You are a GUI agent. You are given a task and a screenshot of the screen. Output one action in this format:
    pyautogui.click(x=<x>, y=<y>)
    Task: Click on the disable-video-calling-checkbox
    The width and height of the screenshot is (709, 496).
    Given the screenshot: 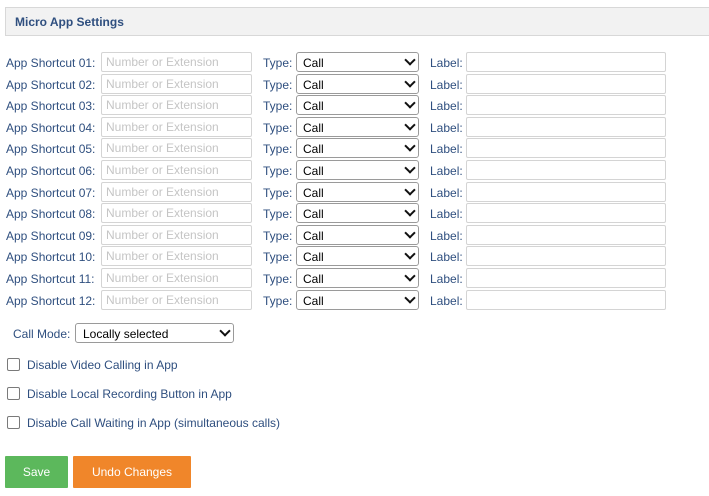 What is the action you would take?
    pyautogui.click(x=13, y=364)
    